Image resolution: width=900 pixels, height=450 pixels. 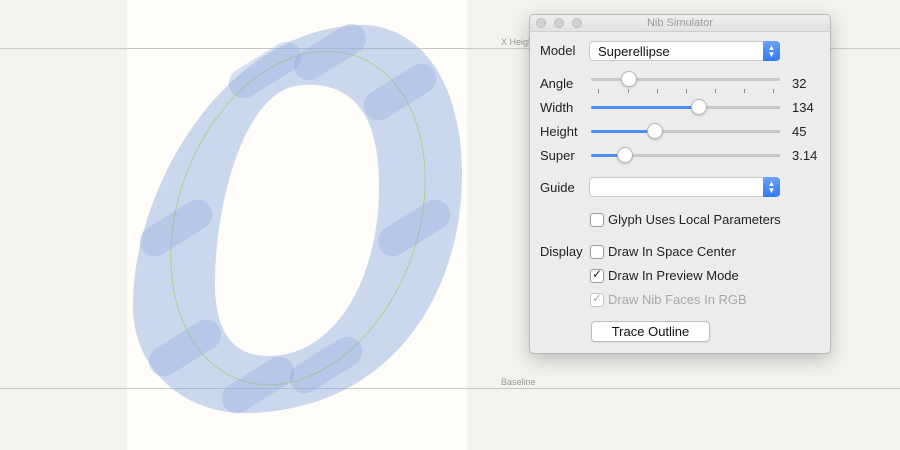 What do you see at coordinates (557, 107) in the screenshot?
I see `width-label: Width` at bounding box center [557, 107].